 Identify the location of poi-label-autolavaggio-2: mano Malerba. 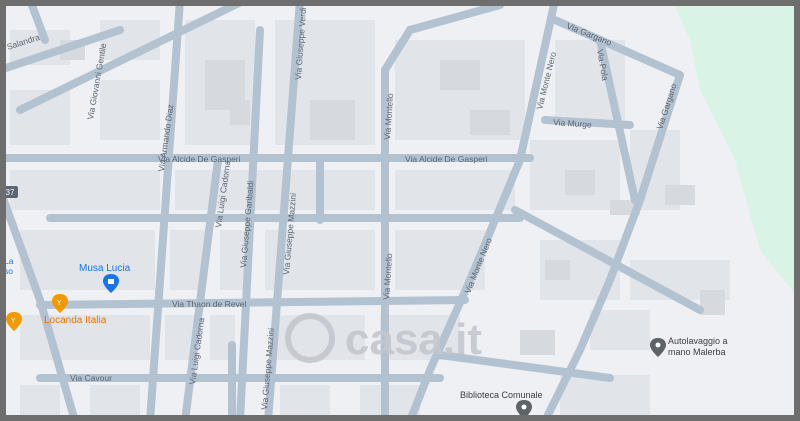
(697, 352).